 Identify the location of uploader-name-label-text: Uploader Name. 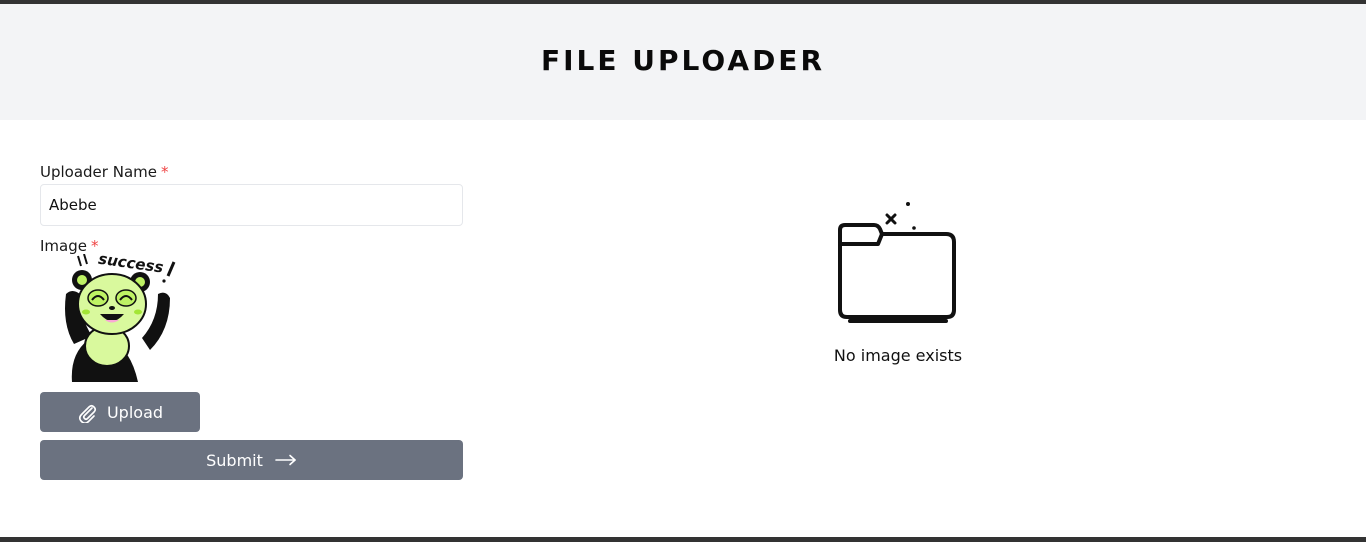
(98, 172).